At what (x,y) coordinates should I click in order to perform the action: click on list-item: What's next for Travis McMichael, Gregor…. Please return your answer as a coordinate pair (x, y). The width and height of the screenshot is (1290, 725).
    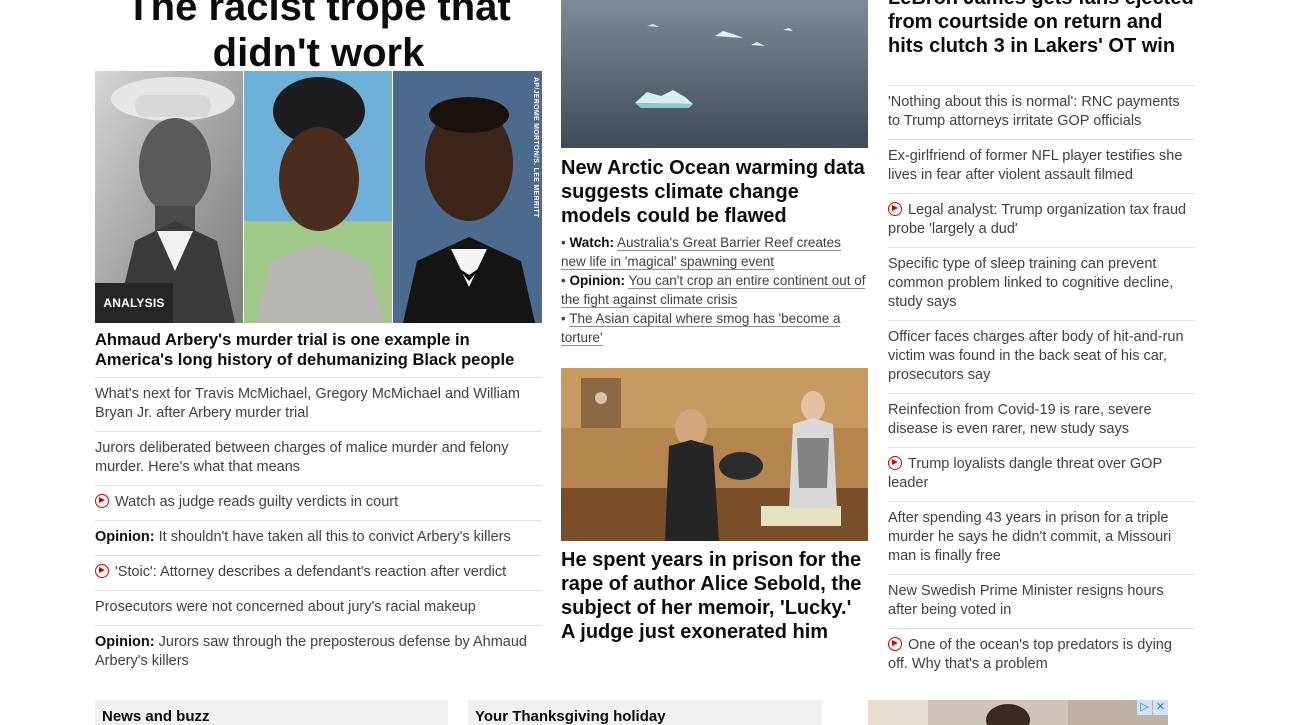
    Looking at the image, I should click on (318, 404).